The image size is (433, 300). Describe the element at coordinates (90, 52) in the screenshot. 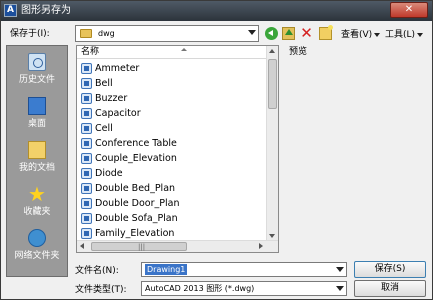

I see `column-header-label: 名称` at that location.